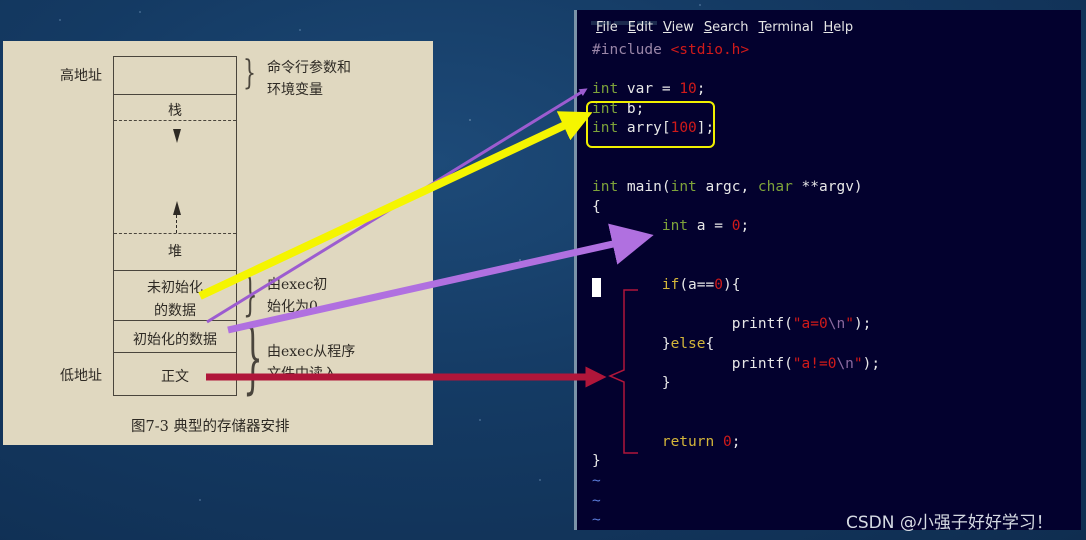  Describe the element at coordinates (949, 523) in the screenshot. I see `csdn-watermark: CSDN @小强子好好学习！` at that location.